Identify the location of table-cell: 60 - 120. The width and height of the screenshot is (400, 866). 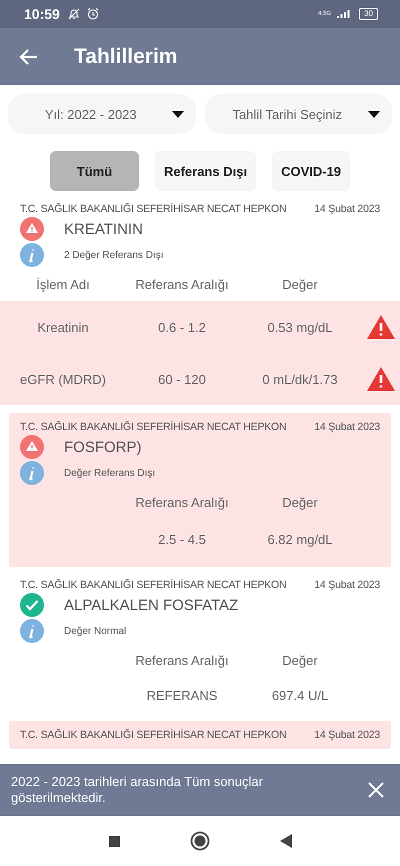
(182, 379).